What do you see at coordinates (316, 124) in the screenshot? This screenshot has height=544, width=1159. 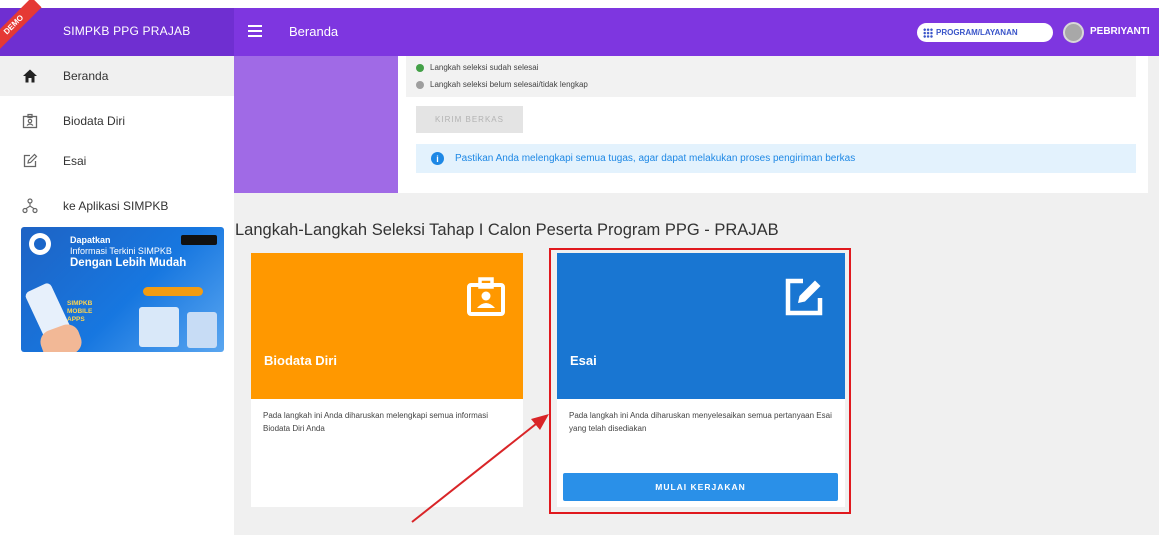 I see `status-card-banner` at bounding box center [316, 124].